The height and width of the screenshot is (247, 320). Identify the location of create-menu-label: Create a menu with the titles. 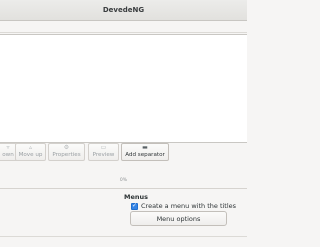
(189, 206).